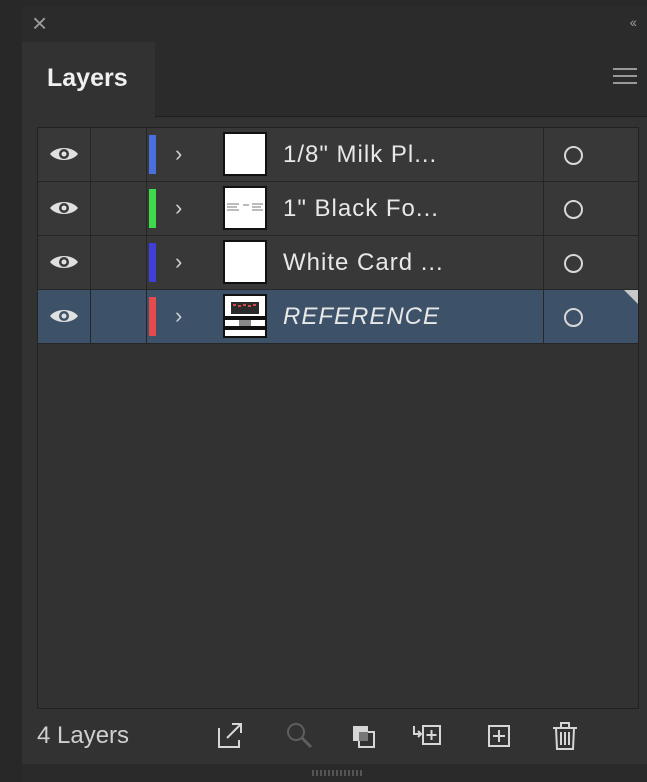 The width and height of the screenshot is (647, 782). I want to click on panel-footer: 4 Layers, so click(334, 737).